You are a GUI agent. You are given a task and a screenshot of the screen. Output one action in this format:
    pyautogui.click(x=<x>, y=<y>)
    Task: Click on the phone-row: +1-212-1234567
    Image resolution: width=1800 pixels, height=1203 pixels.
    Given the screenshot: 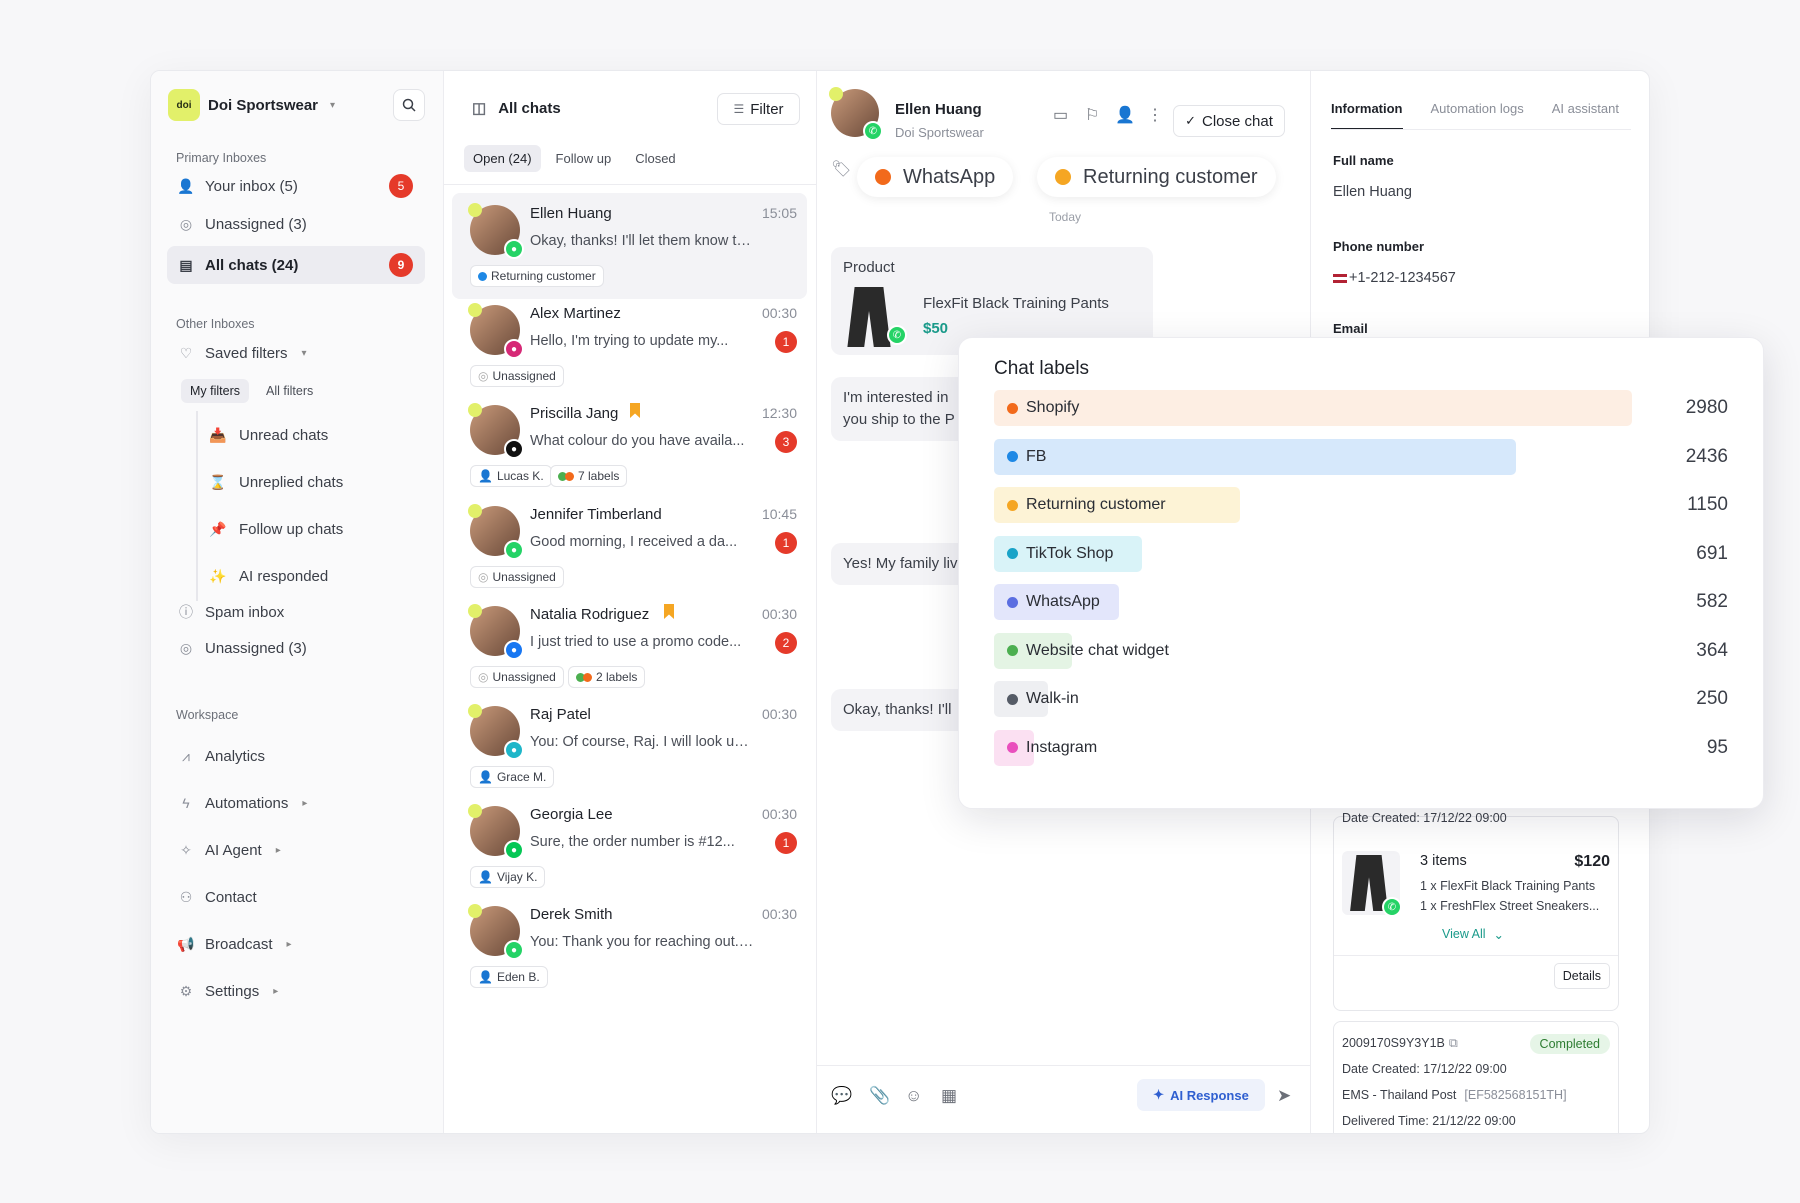 What is the action you would take?
    pyautogui.click(x=1394, y=278)
    